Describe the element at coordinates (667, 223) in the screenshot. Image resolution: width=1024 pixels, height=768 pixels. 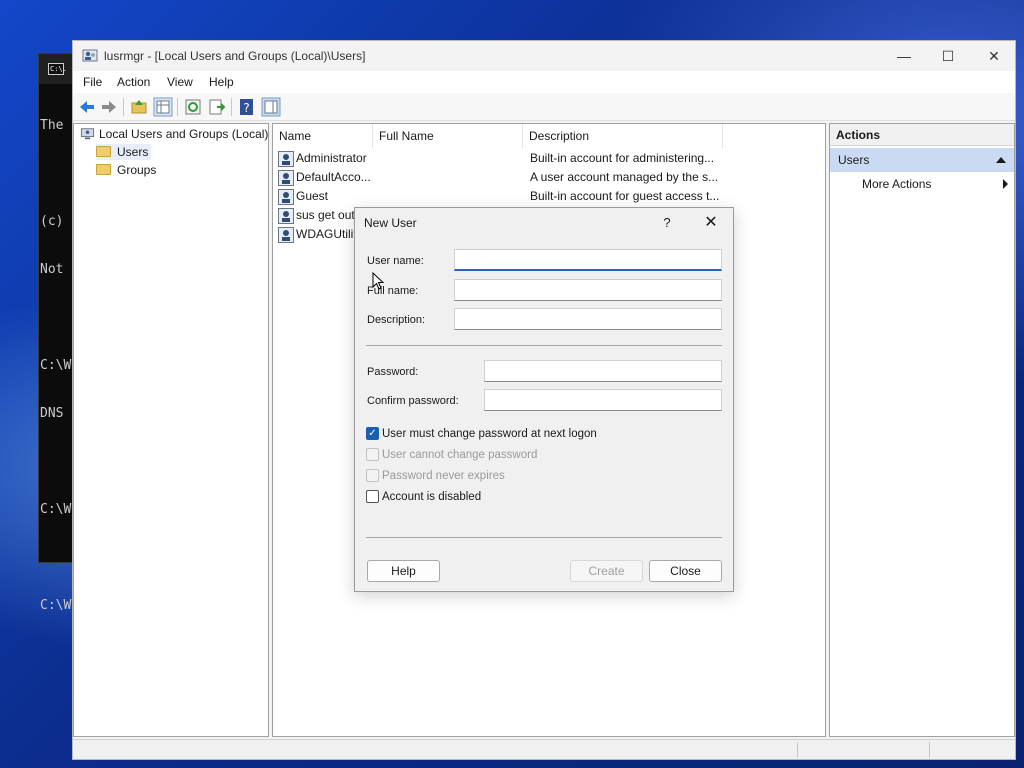
I see `dialog-help-button: ?` at that location.